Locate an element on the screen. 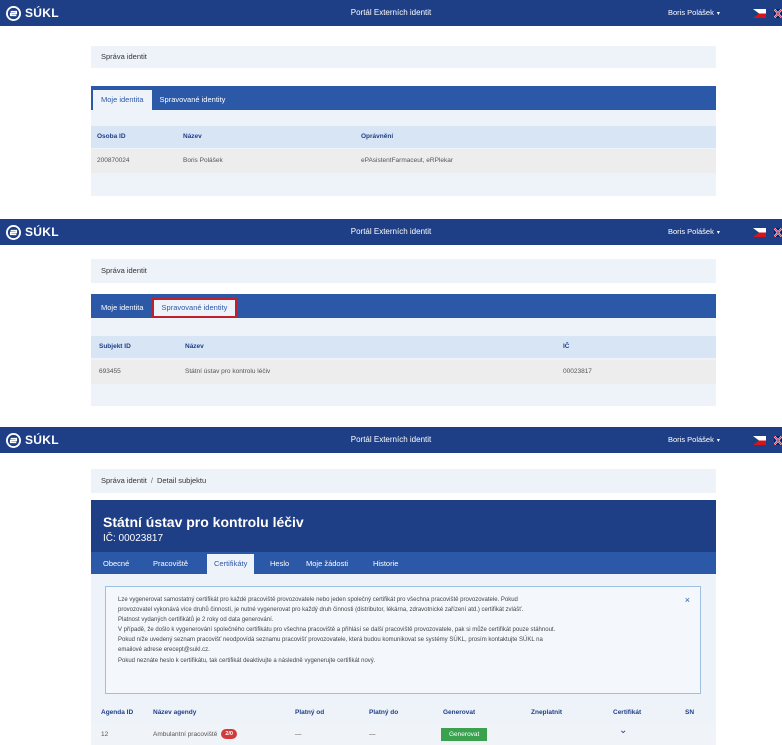  count-badge: 2/0 is located at coordinates (229, 734).